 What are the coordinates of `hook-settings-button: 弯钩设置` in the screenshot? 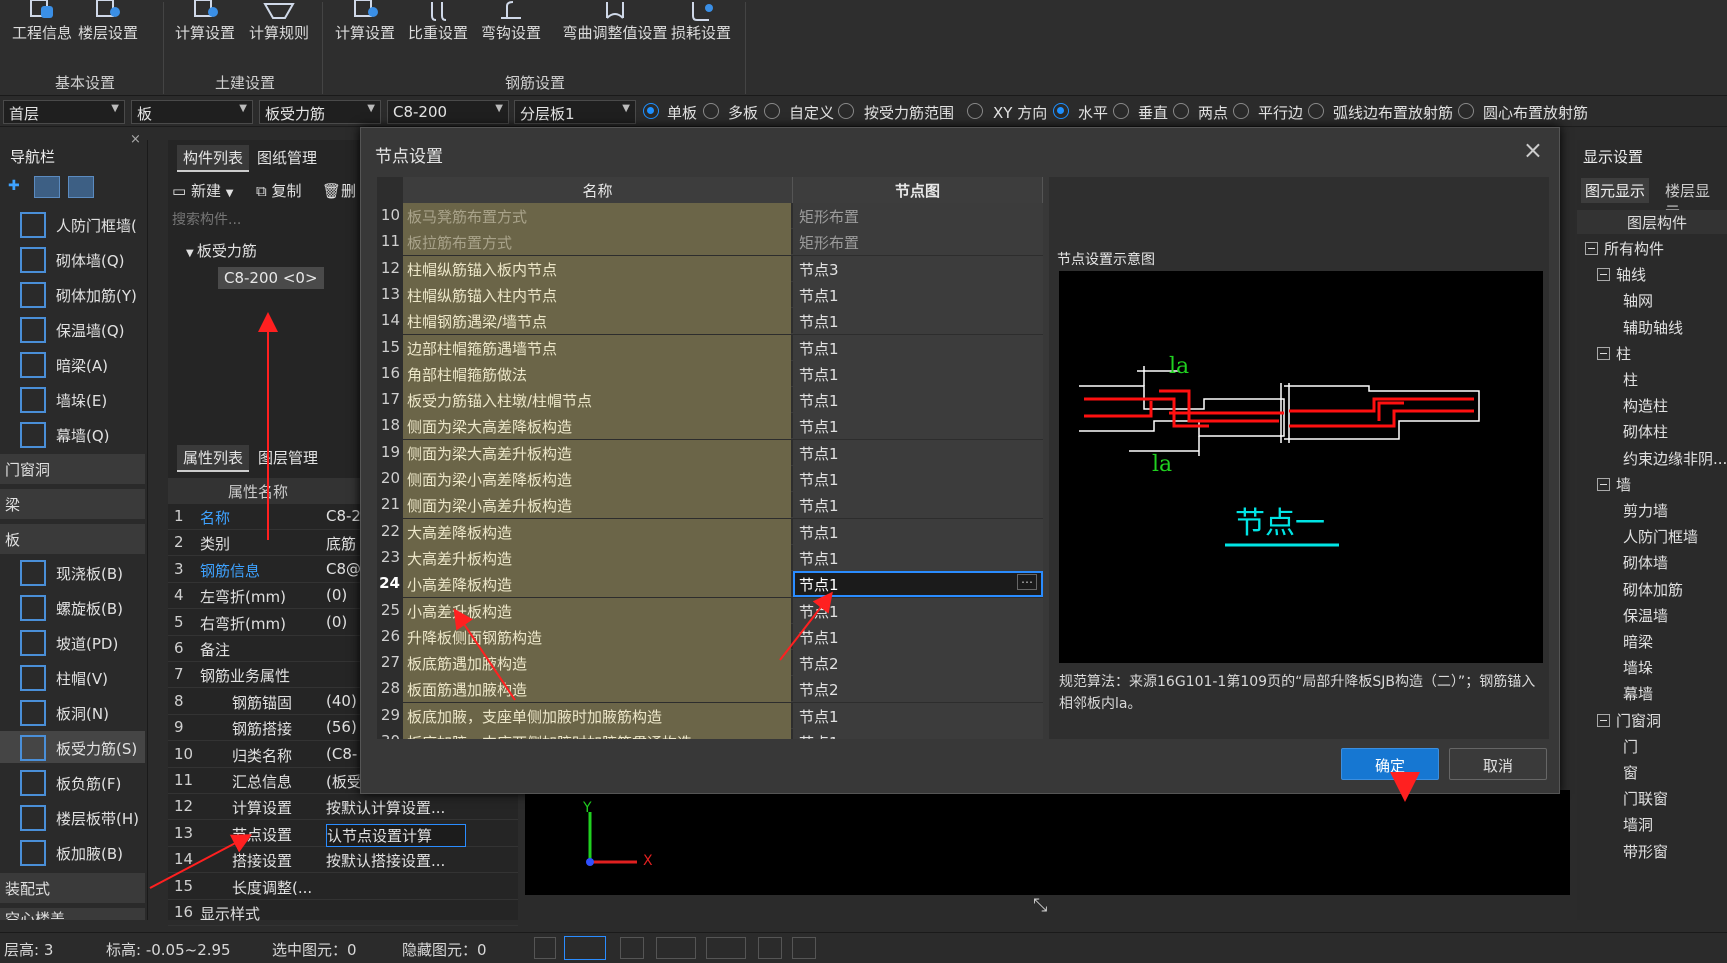 It's located at (511, 21).